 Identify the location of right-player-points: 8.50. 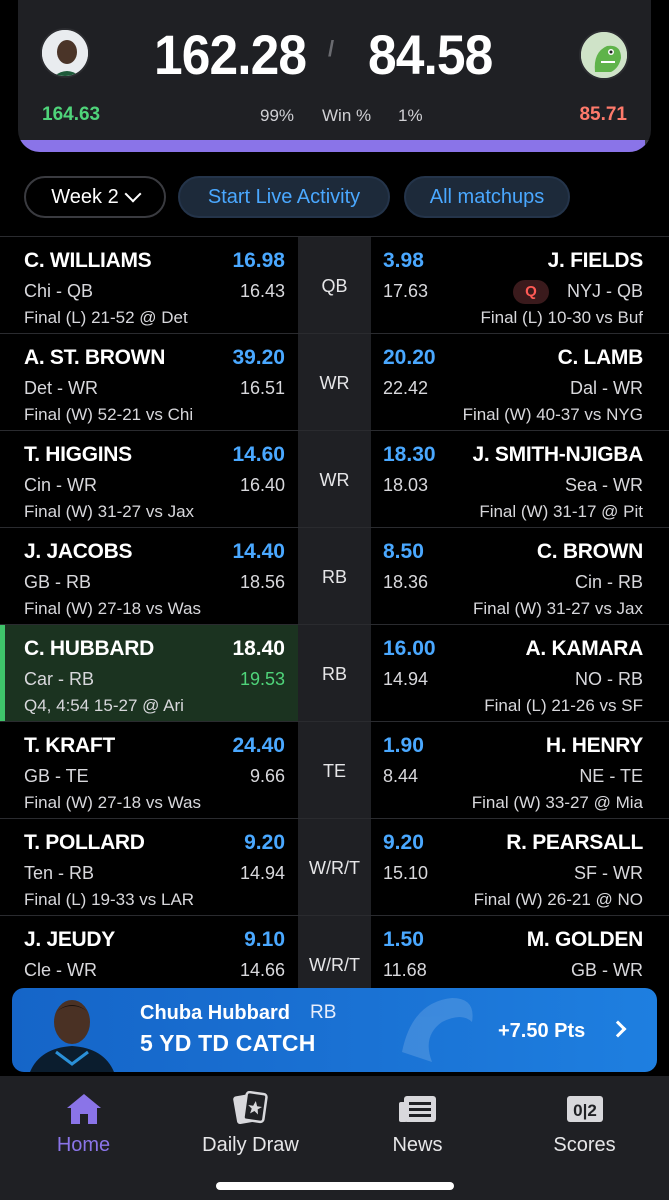
(403, 551).